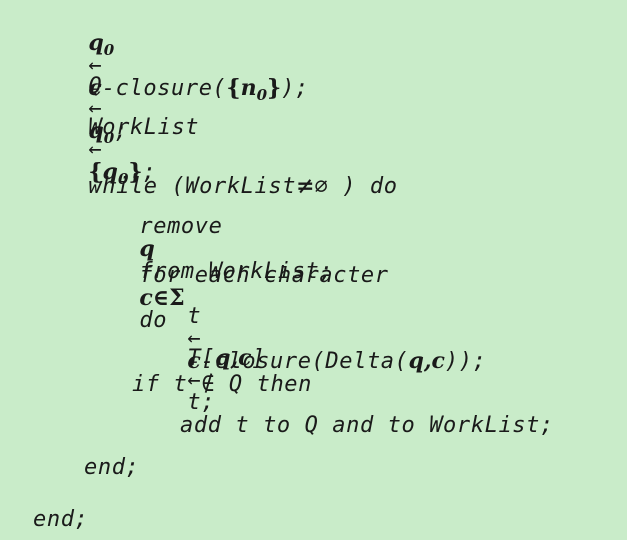  Describe the element at coordinates (465, 361) in the screenshot. I see `line-tail: ));` at that location.